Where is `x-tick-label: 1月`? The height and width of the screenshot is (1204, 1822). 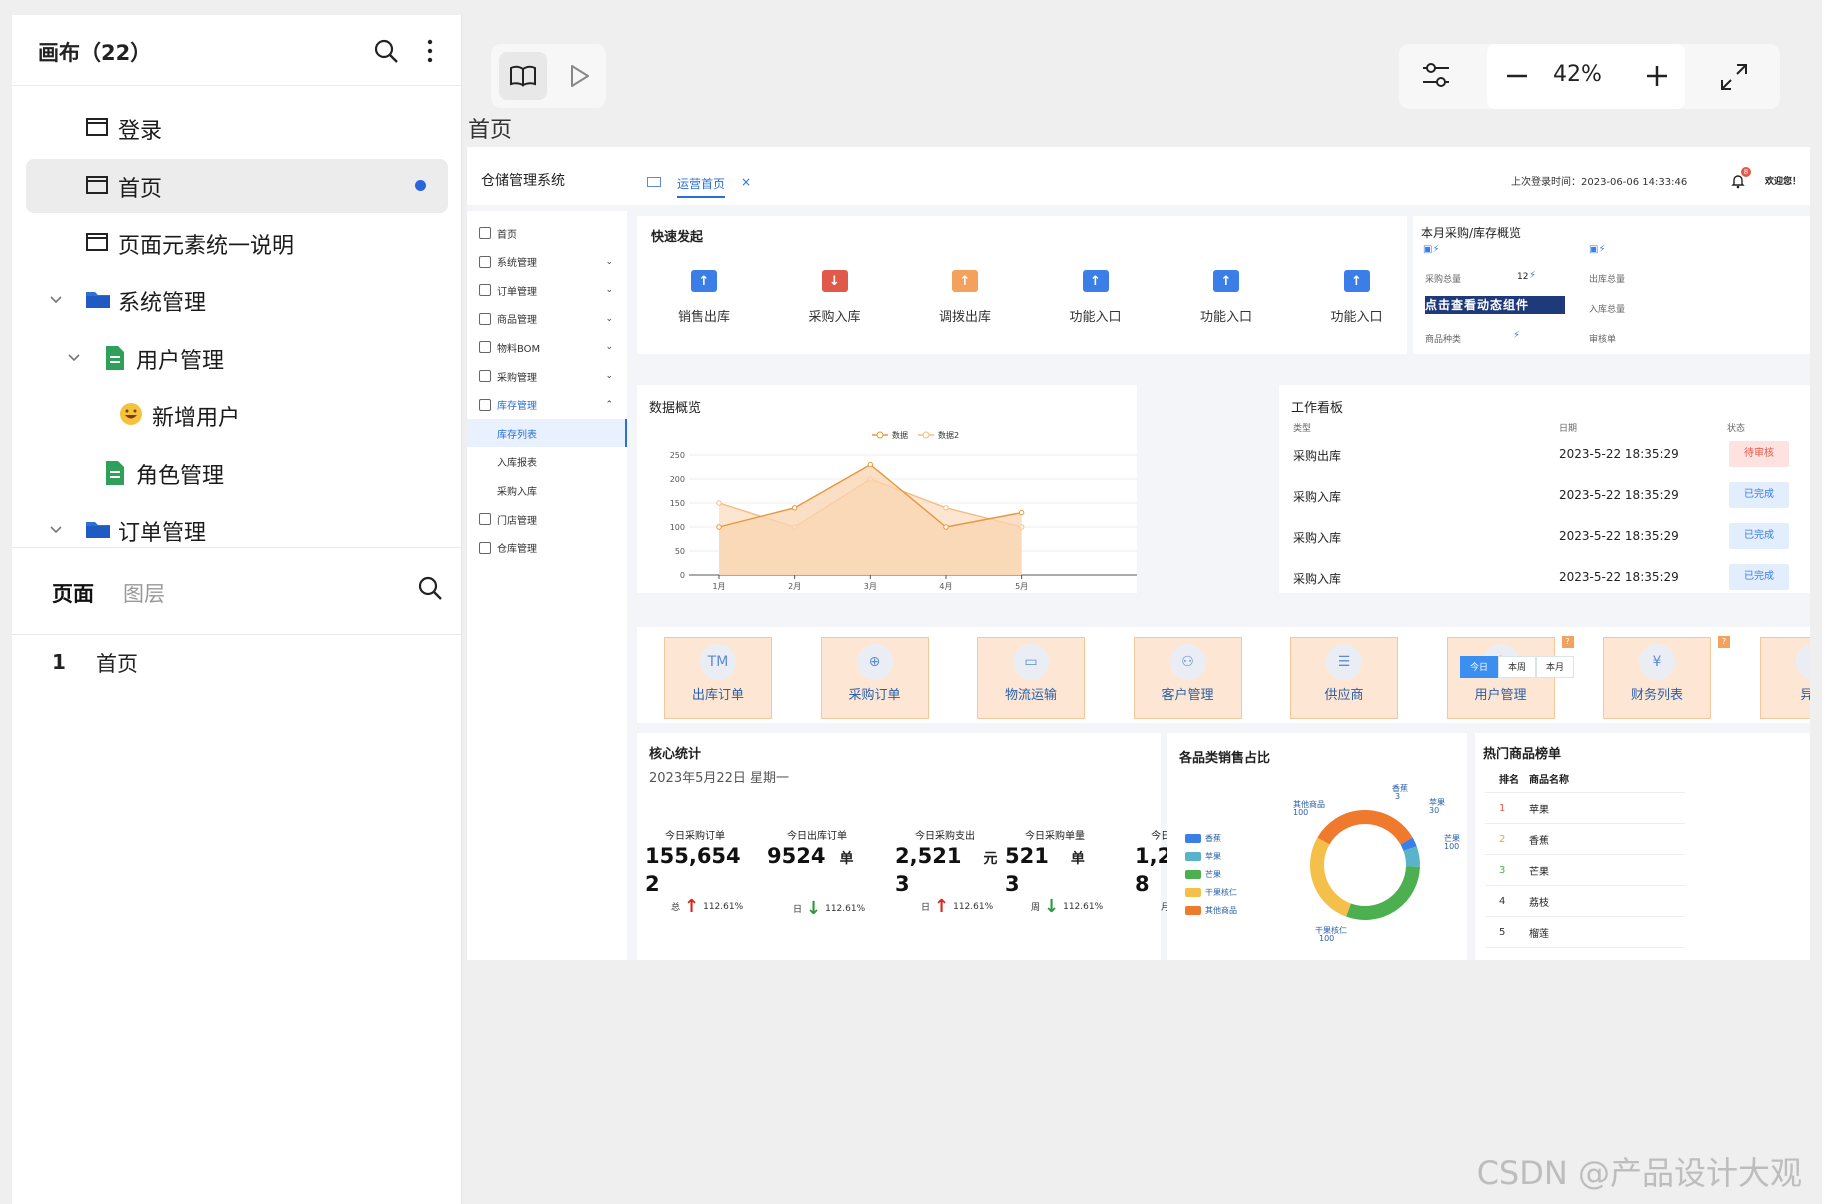 x-tick-label: 1月 is located at coordinates (718, 586).